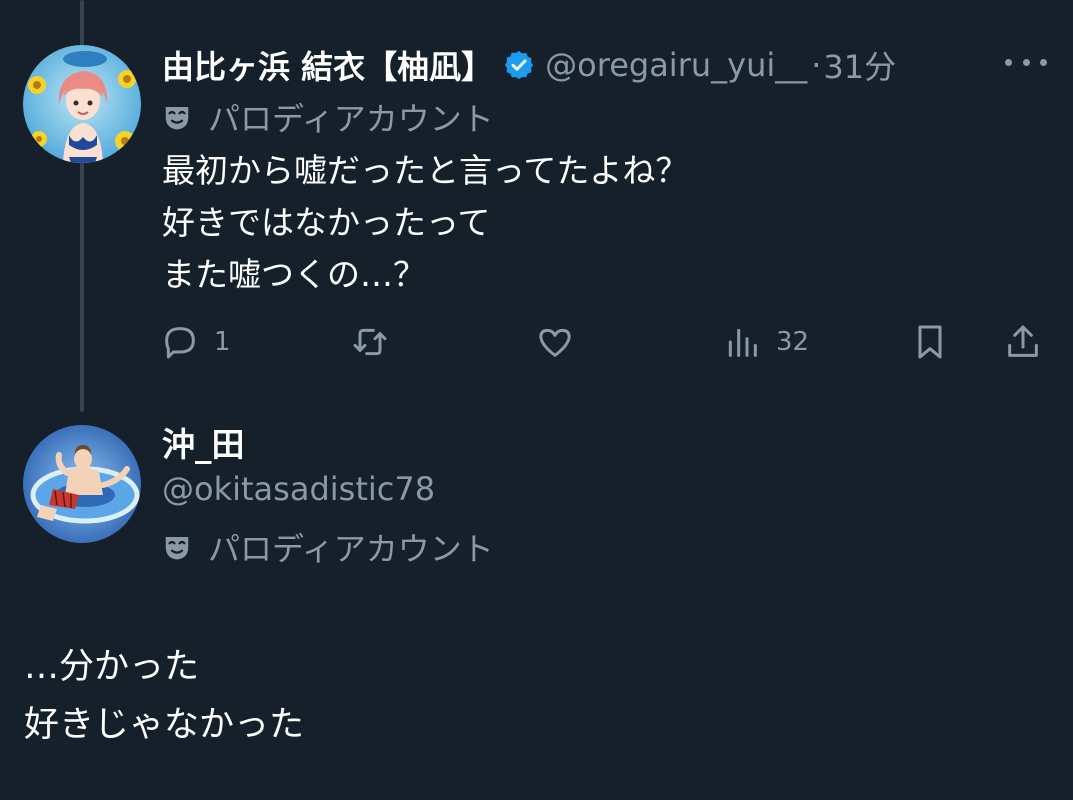 The height and width of the screenshot is (800, 1073). What do you see at coordinates (327, 65) in the screenshot?
I see `author-display-name: 由比ヶ浜 結衣【柚凪】` at bounding box center [327, 65].